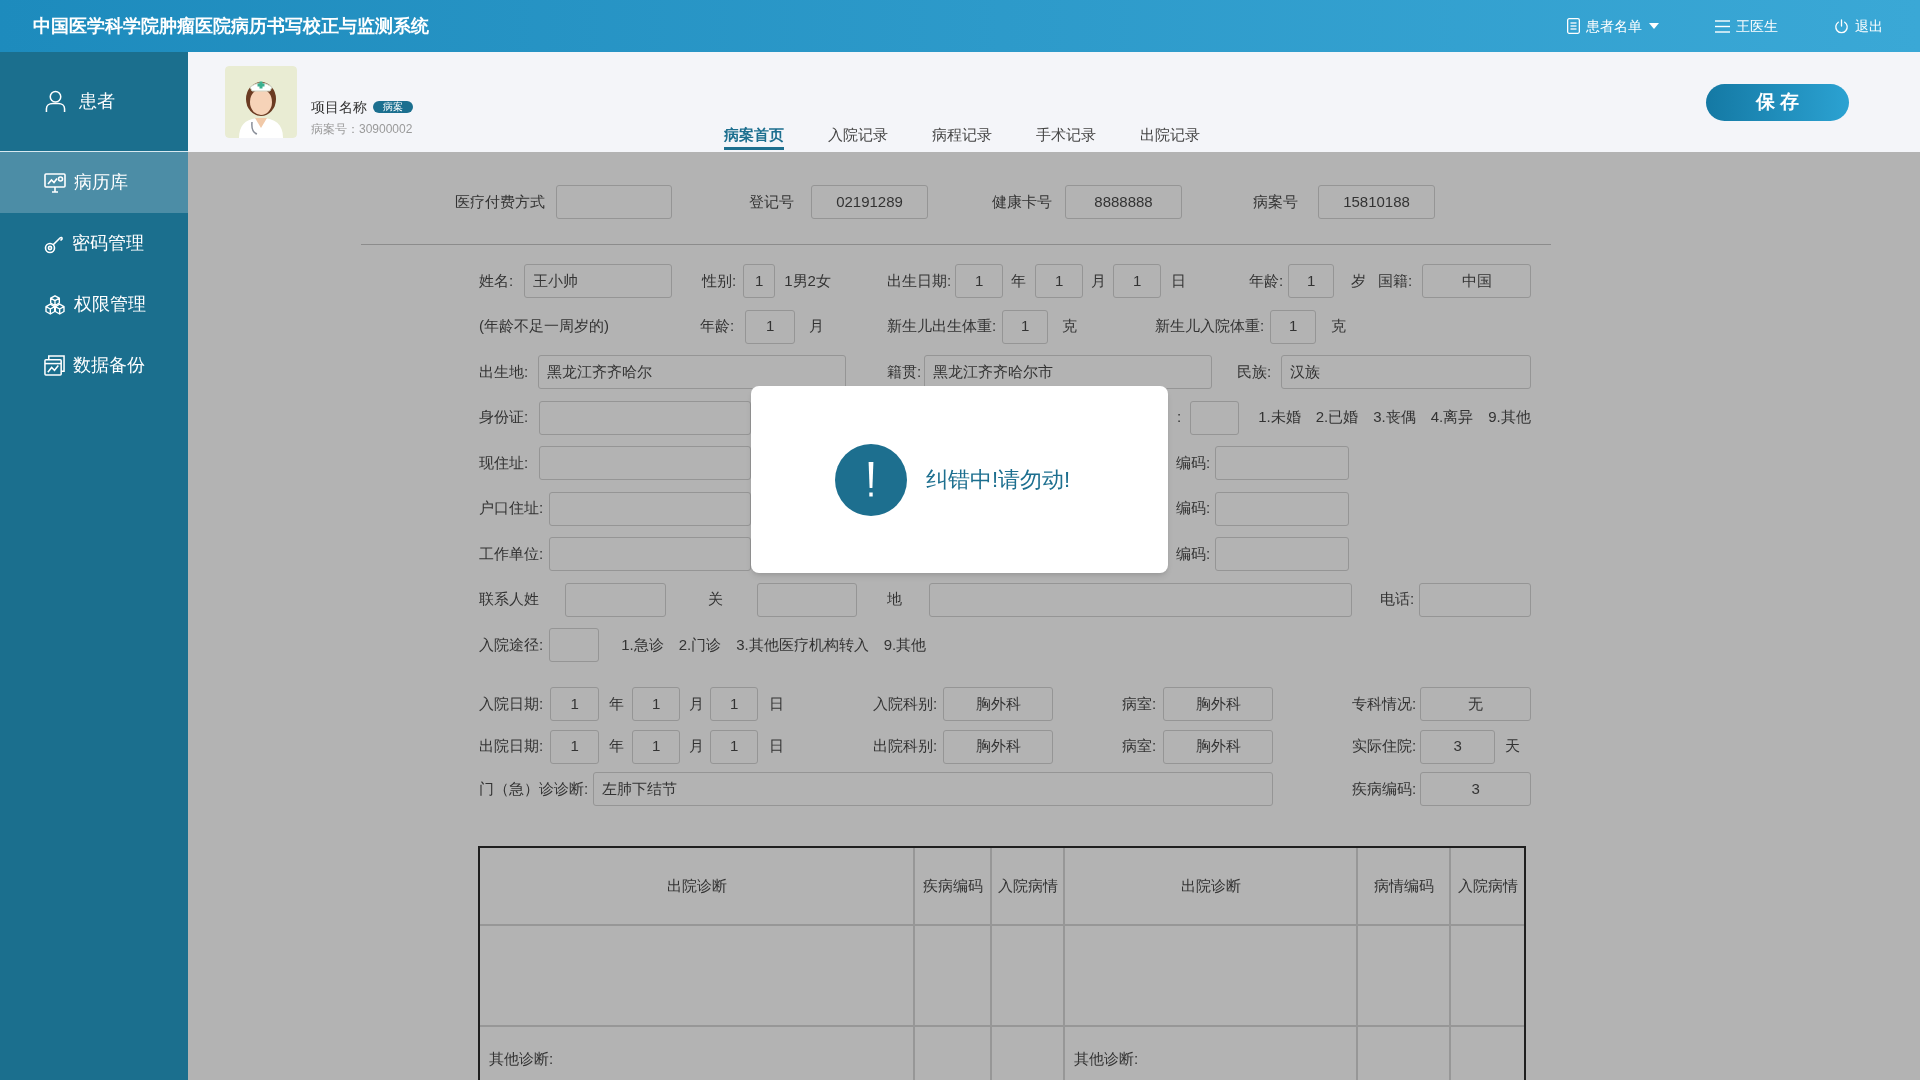 The image size is (1920, 1080). Describe the element at coordinates (1406, 372) in the screenshot. I see `input-field: 汉族` at that location.